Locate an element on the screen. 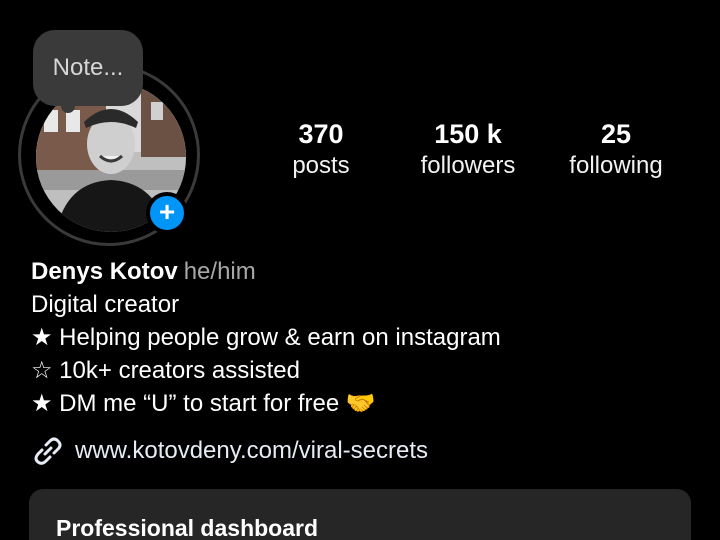 This screenshot has height=540, width=720. profile-pronouns: he/him is located at coordinates (219, 271).